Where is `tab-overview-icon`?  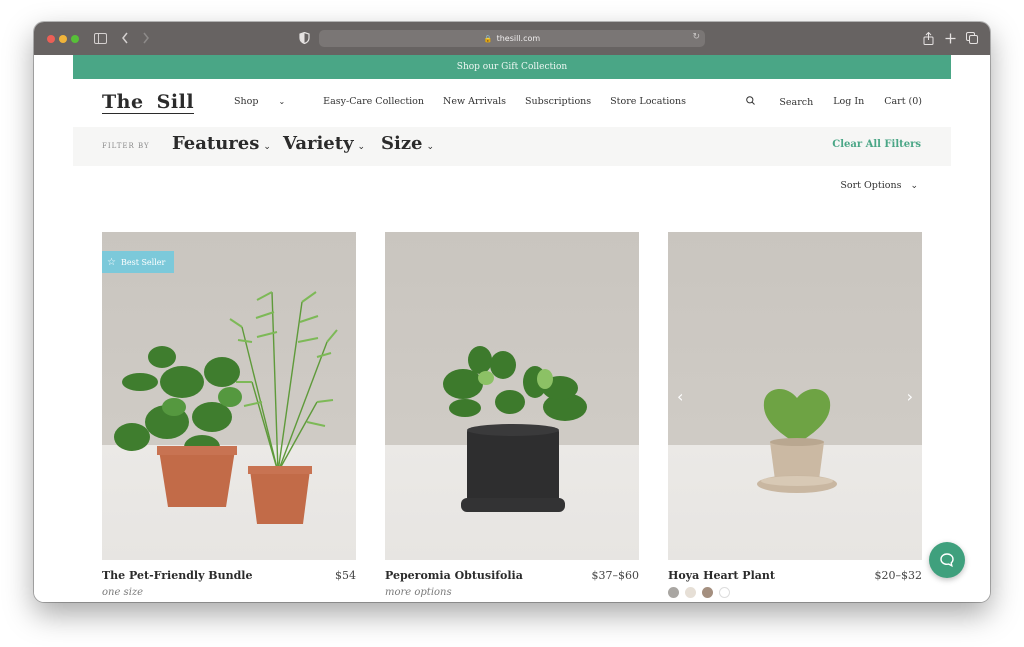 tab-overview-icon is located at coordinates (972, 38).